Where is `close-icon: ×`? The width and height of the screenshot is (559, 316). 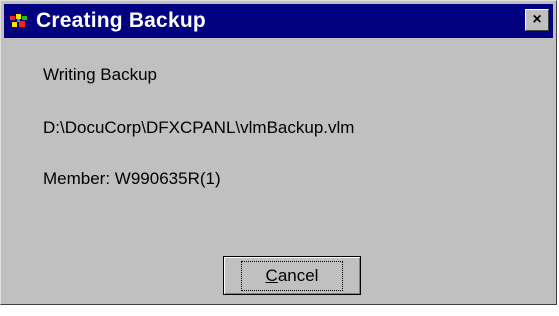 close-icon: × is located at coordinates (537, 19).